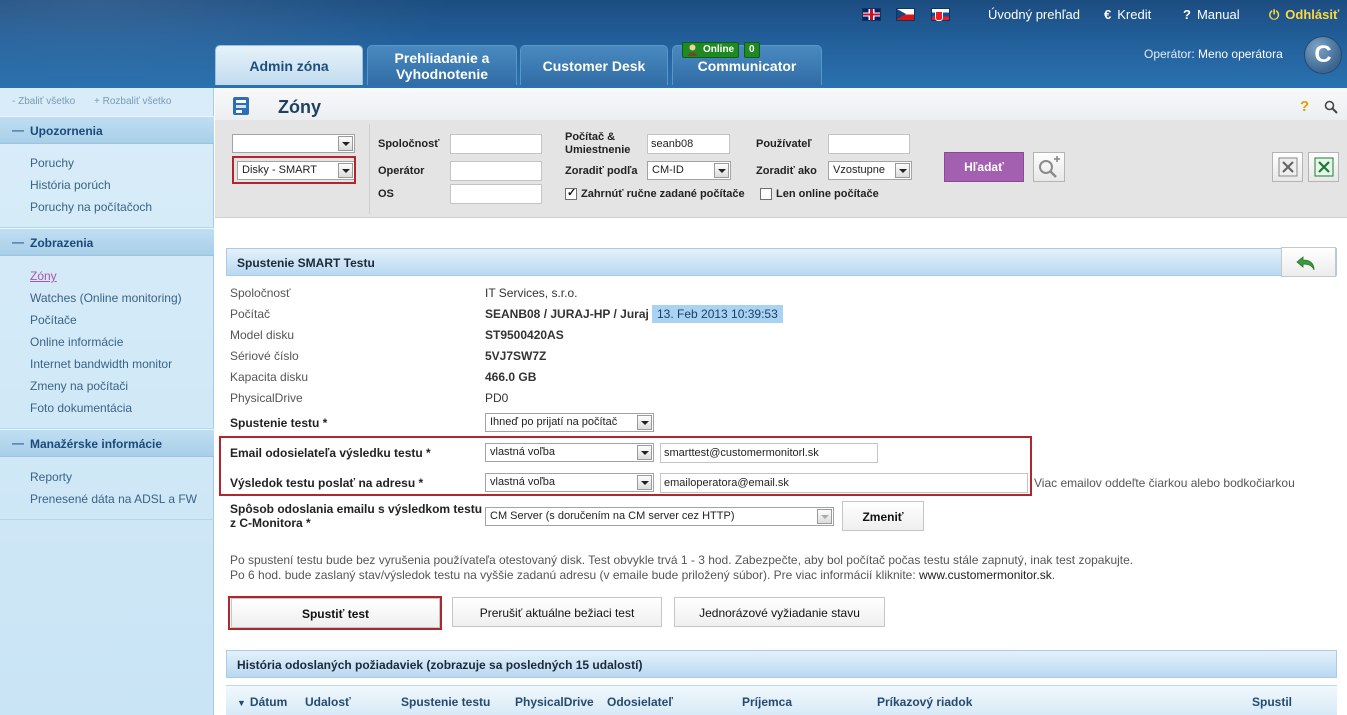 The image size is (1347, 715). I want to click on computer-field: seanb08, so click(688, 144).